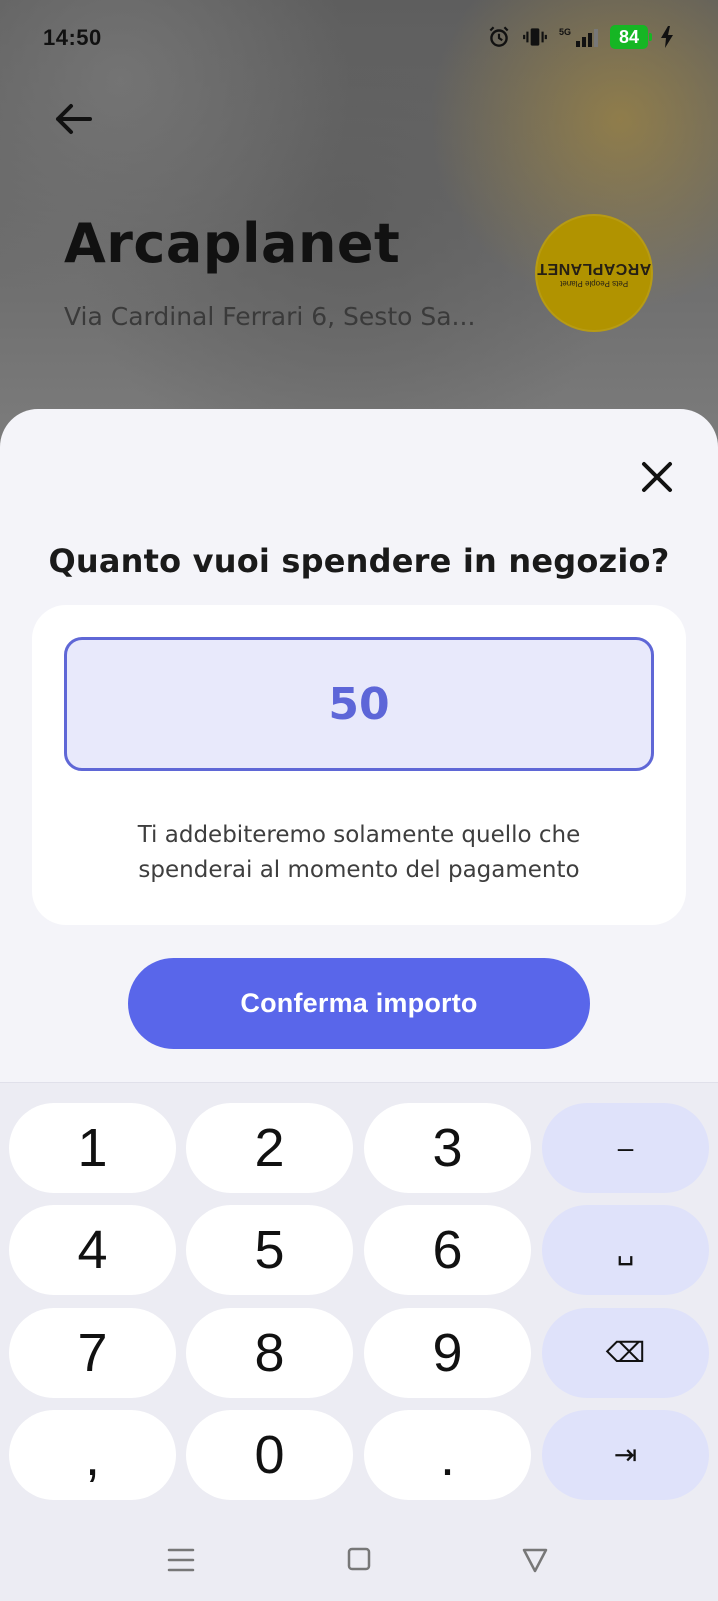 The width and height of the screenshot is (718, 1601). I want to click on key-comma: ,, so click(92, 1455).